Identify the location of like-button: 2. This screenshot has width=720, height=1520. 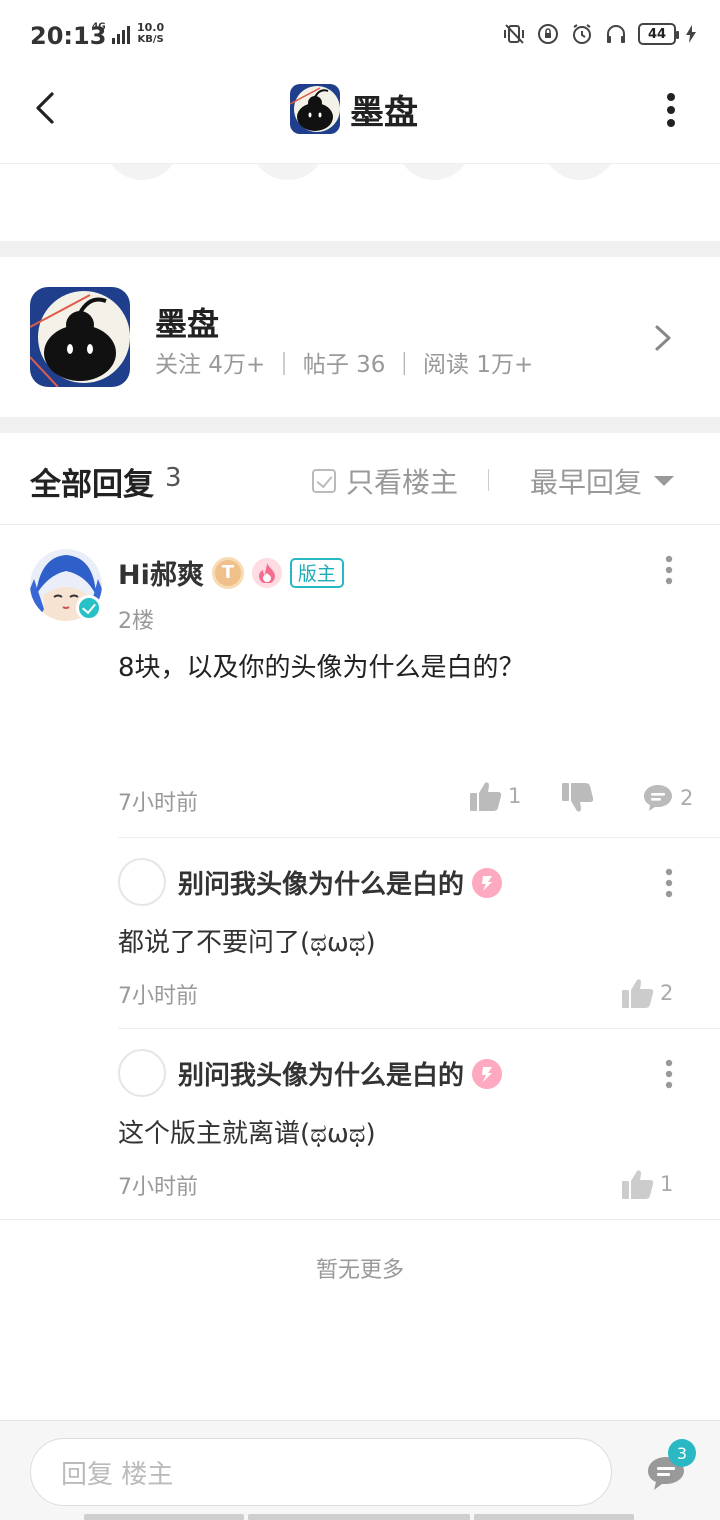
(647, 993).